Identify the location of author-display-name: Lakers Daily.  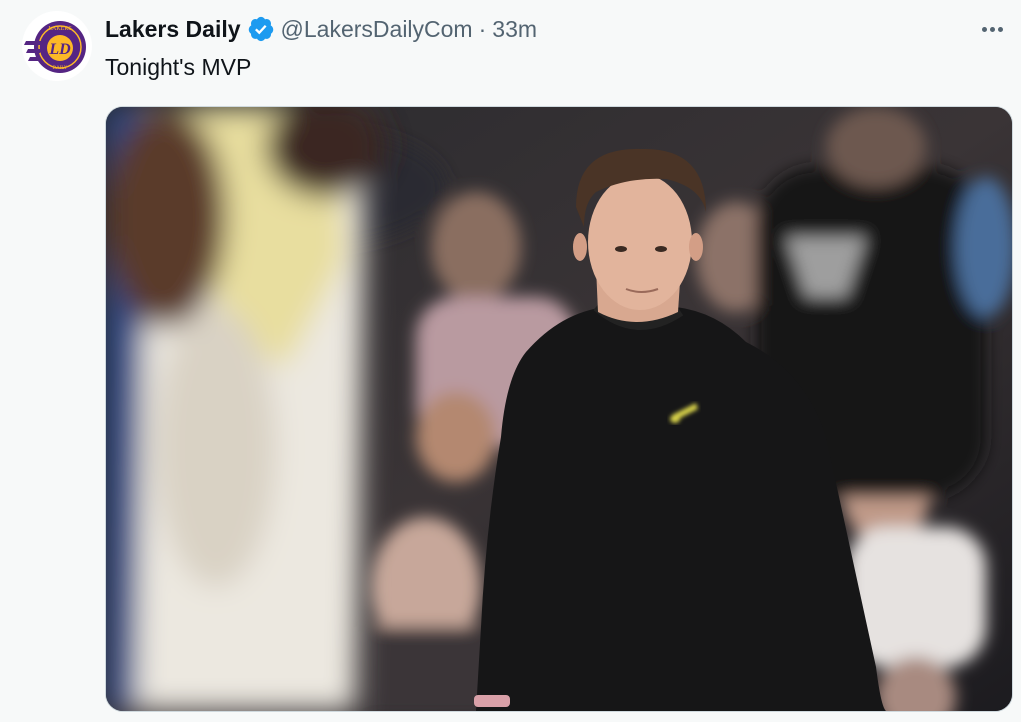
(173, 29).